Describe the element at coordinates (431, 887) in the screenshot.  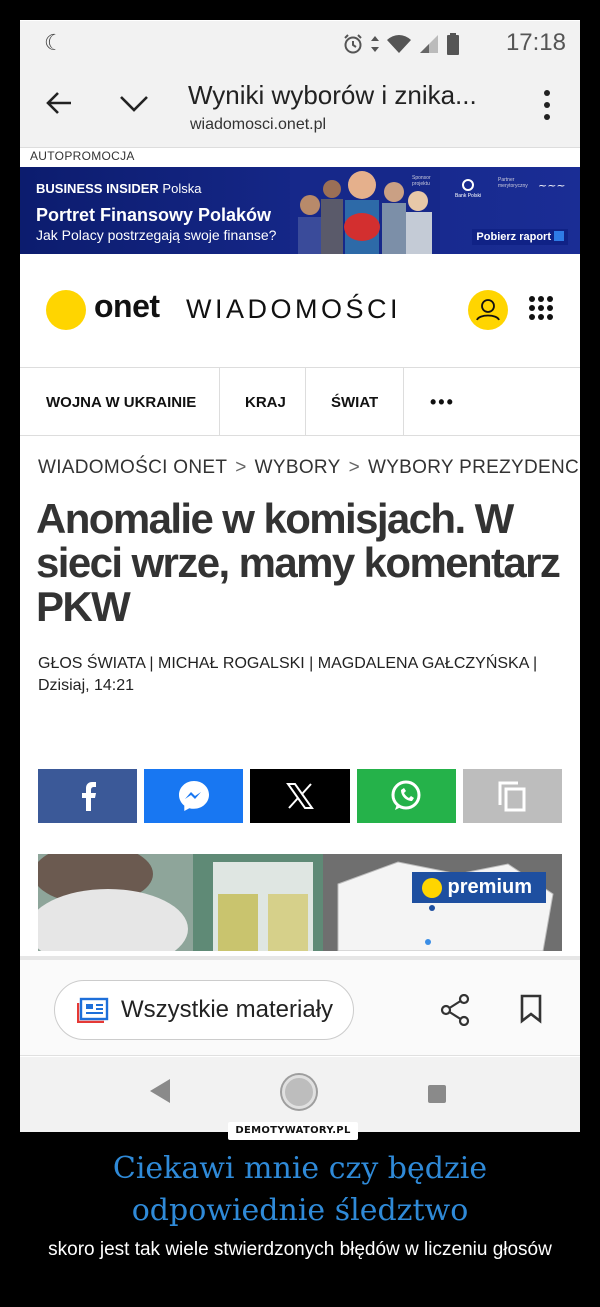
I see `premium-dot-icon` at that location.